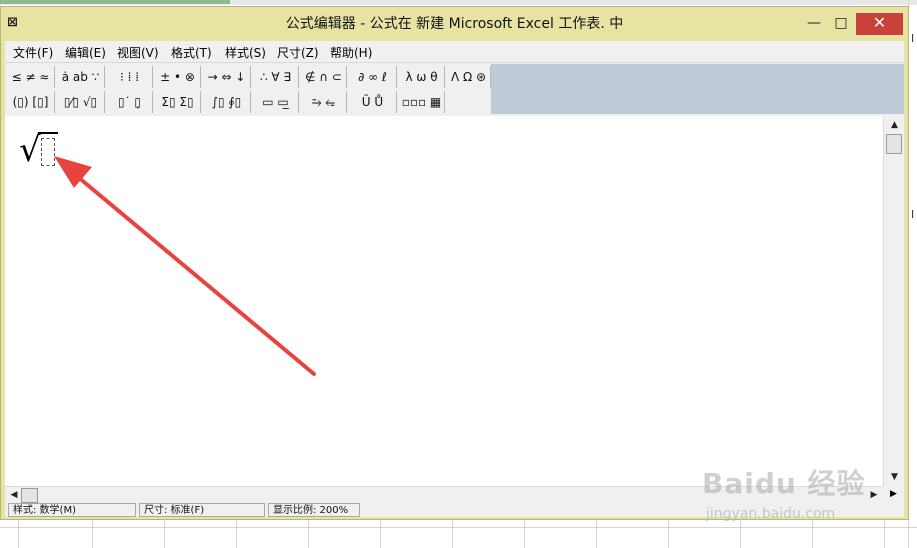 This screenshot has width=917, height=548. I want to click on menu-style: 样式(S), so click(245, 52).